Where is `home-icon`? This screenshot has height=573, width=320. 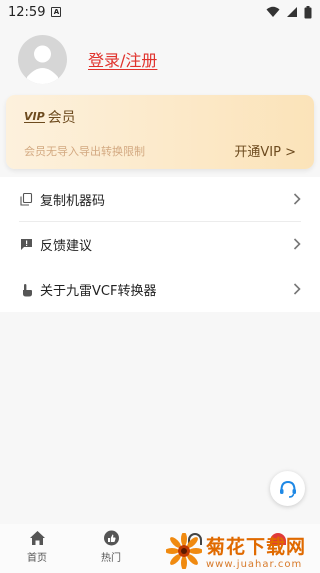 home-icon is located at coordinates (37, 538).